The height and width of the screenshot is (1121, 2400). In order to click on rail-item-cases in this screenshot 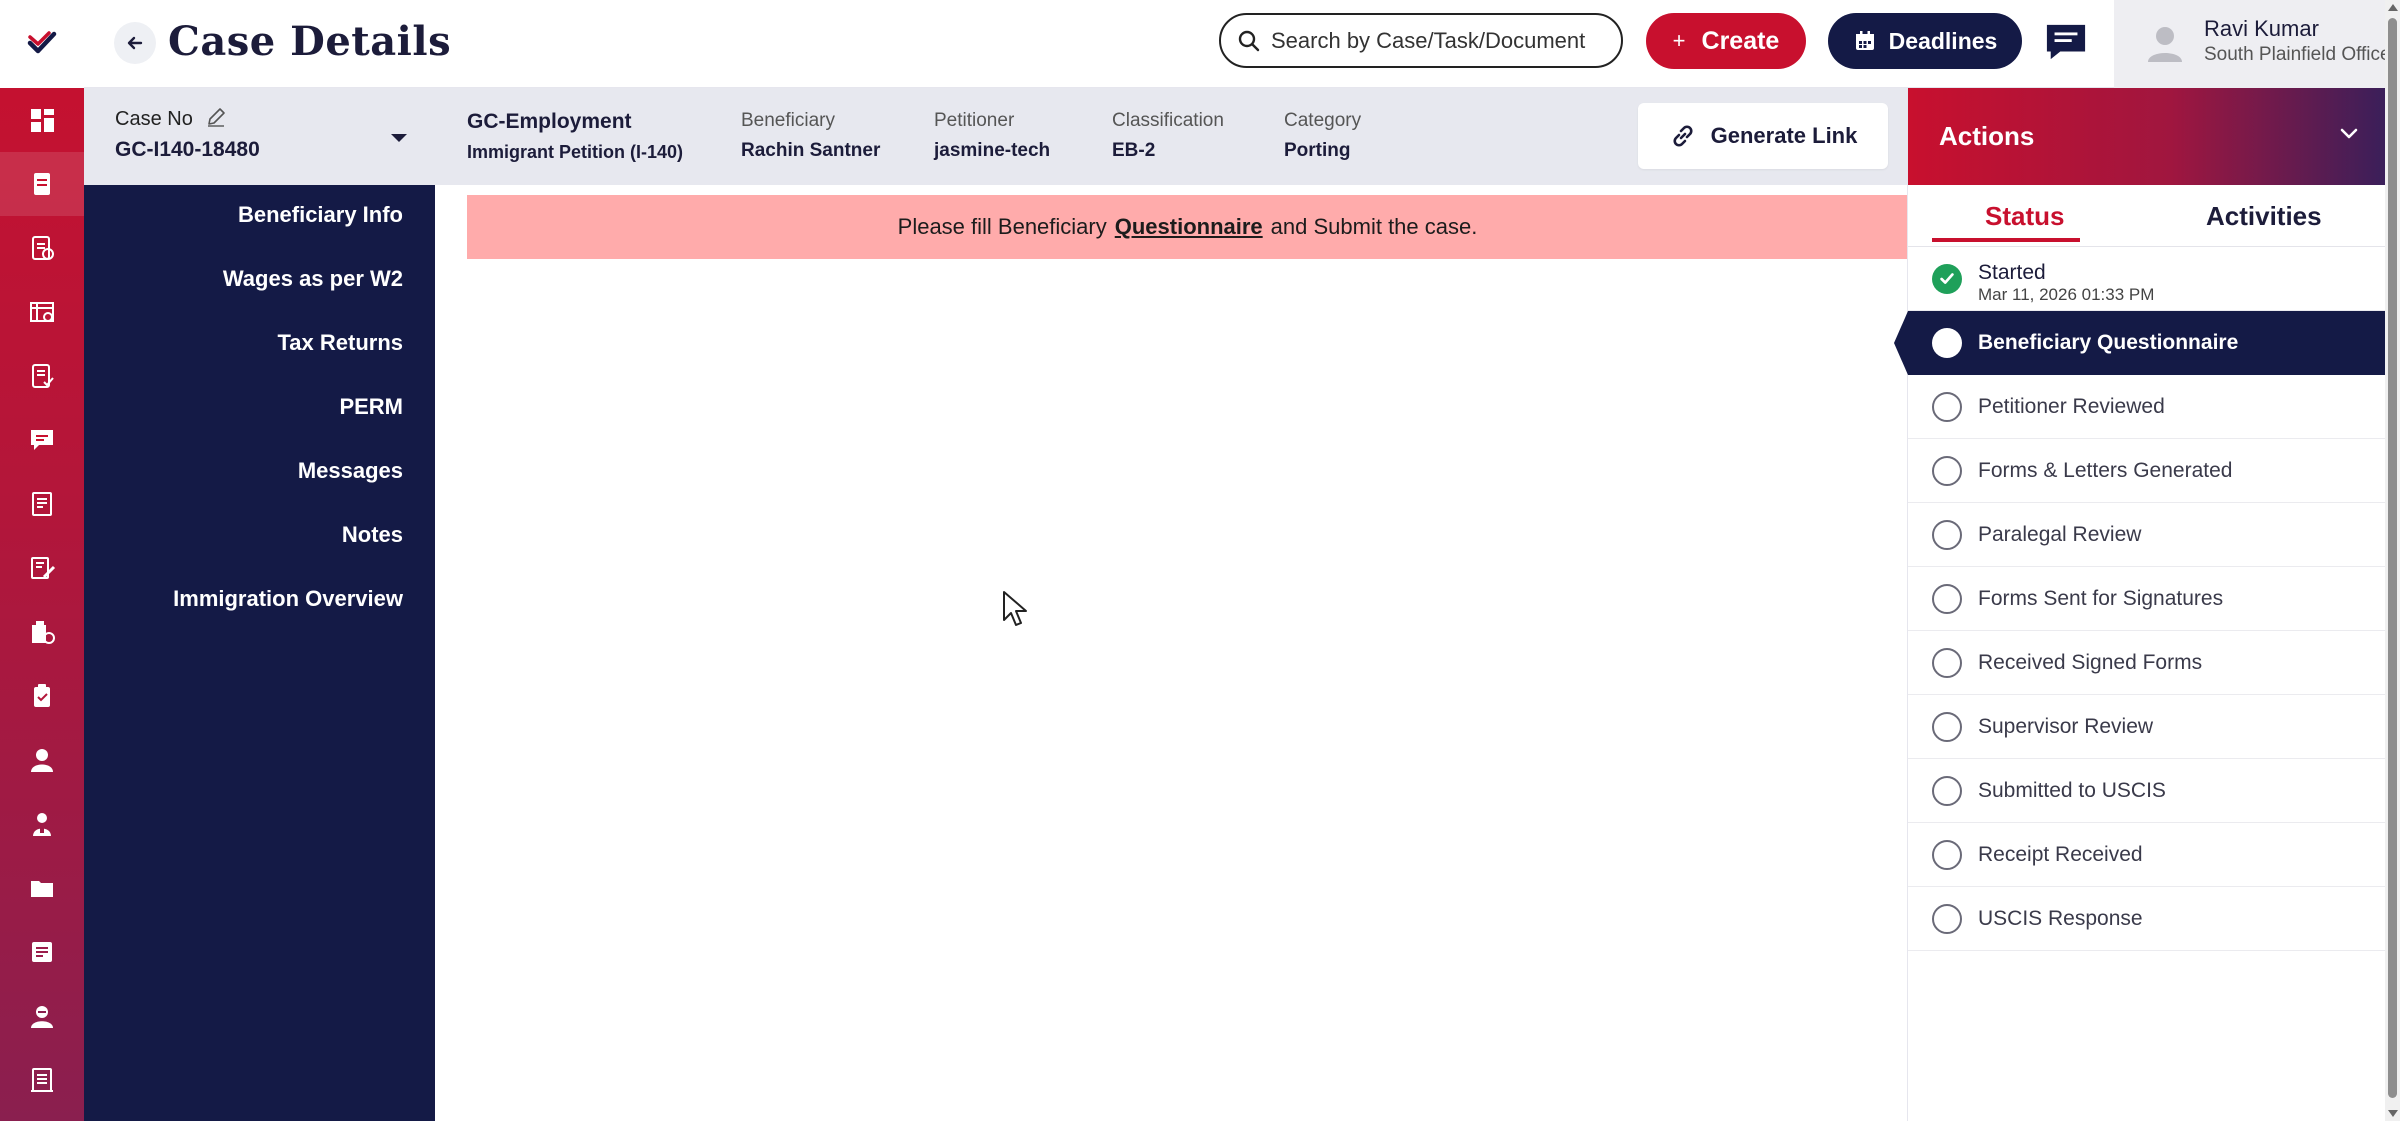, I will do `click(42, 184)`.